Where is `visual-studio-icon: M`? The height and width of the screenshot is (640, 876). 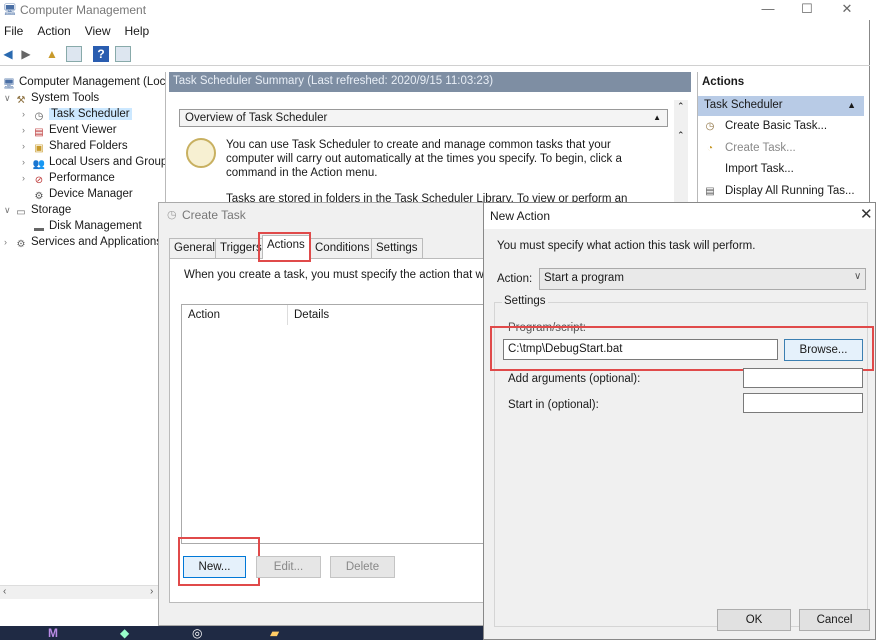
visual-studio-icon: M is located at coordinates (53, 633).